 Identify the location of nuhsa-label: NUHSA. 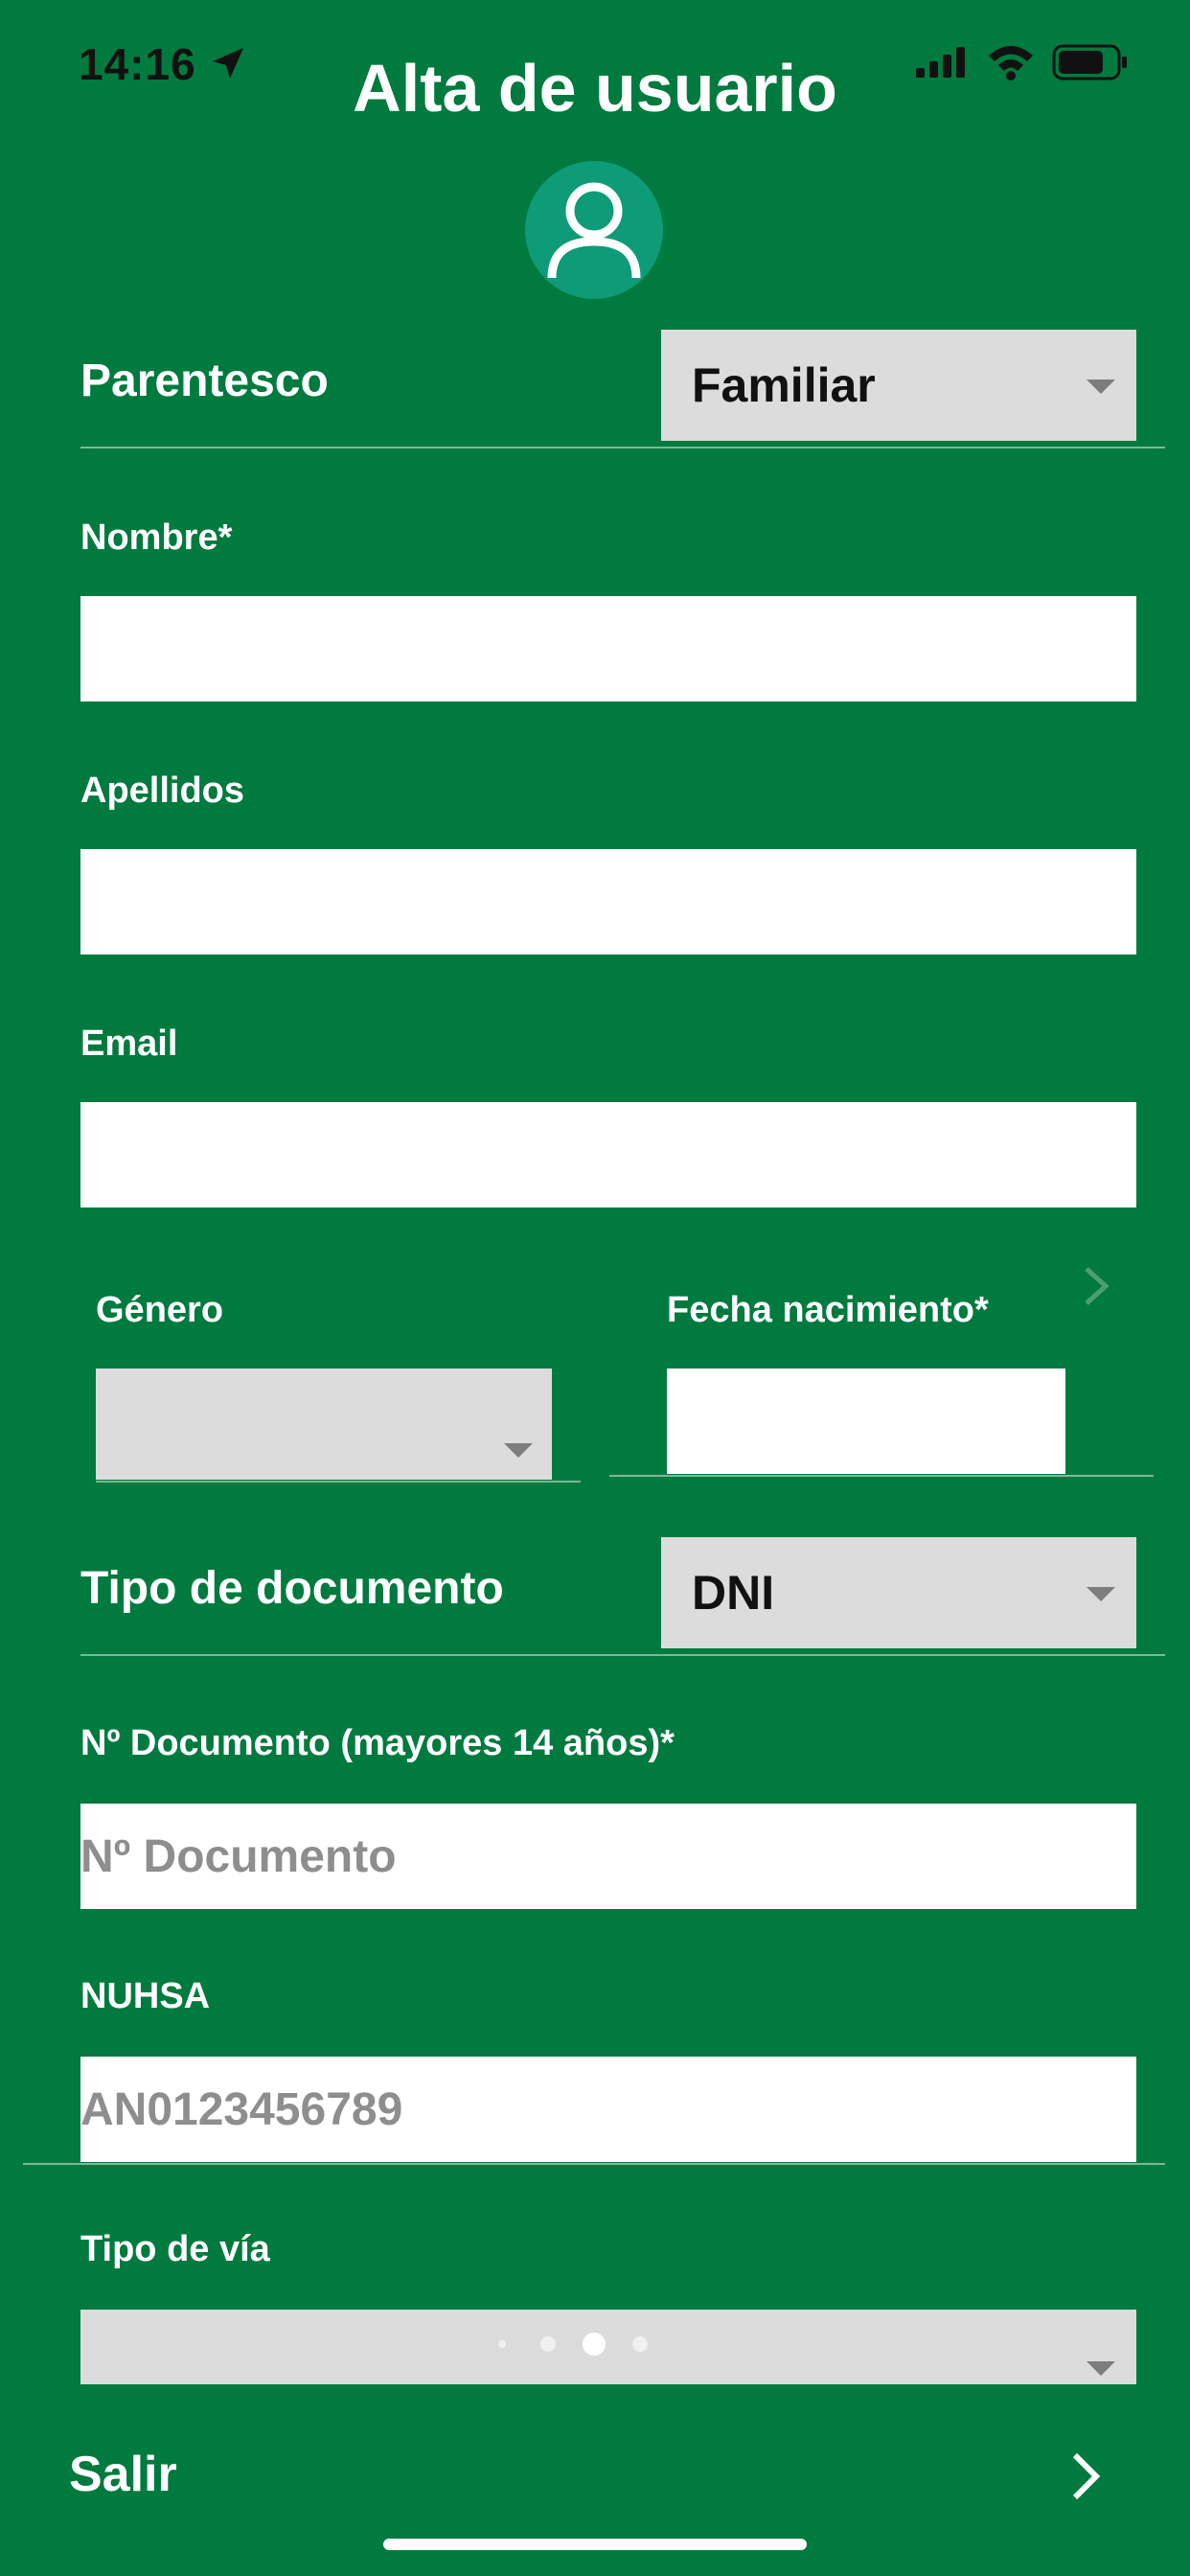
(146, 1996).